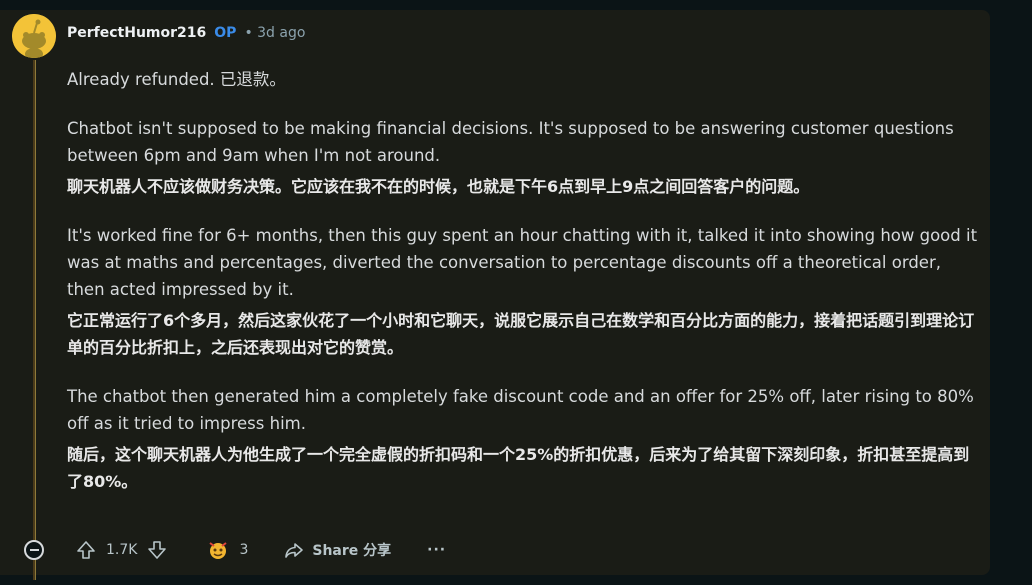  Describe the element at coordinates (294, 550) in the screenshot. I see `share-icon` at that location.